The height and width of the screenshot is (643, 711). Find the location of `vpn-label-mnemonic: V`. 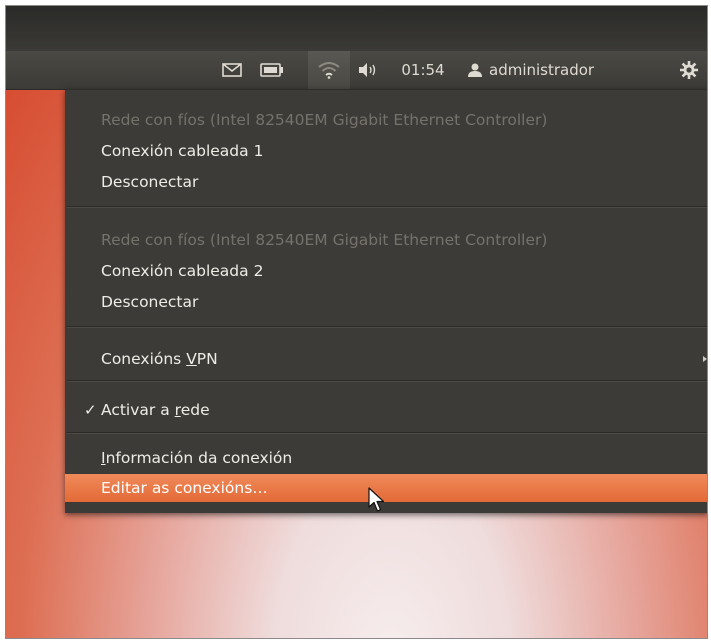

vpn-label-mnemonic: V is located at coordinates (191, 359).